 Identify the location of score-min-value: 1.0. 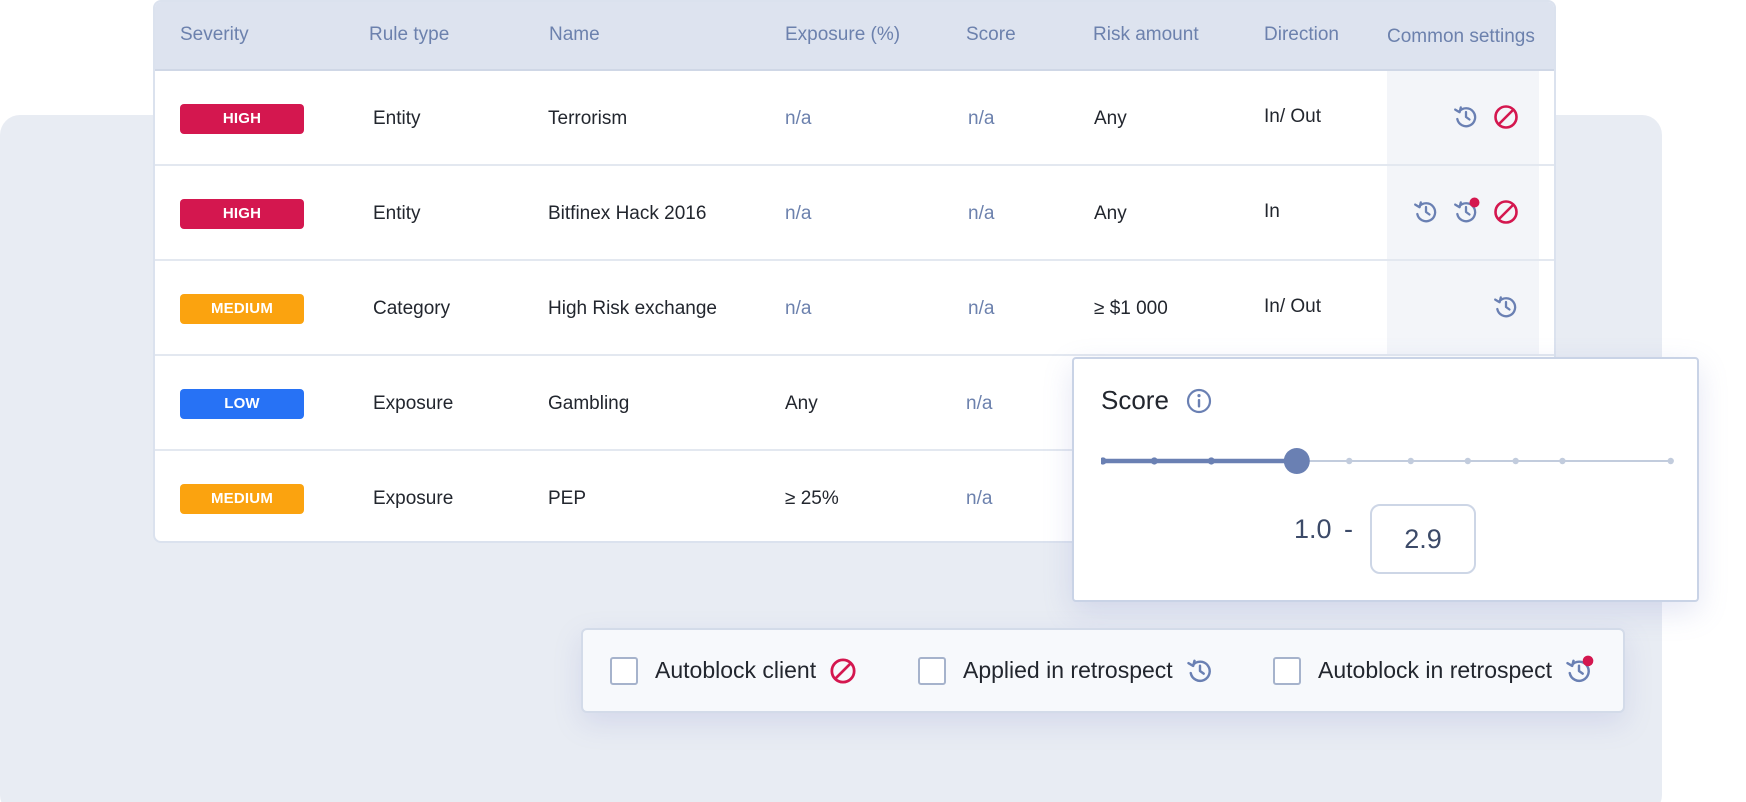
(1313, 529).